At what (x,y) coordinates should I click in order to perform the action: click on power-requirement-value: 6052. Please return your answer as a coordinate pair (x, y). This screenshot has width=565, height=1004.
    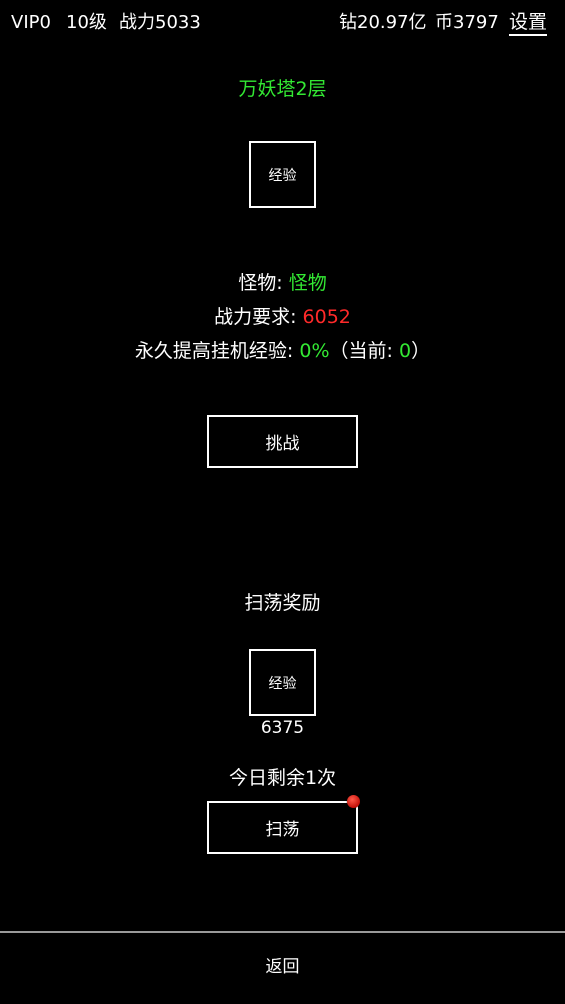
    Looking at the image, I should click on (326, 317).